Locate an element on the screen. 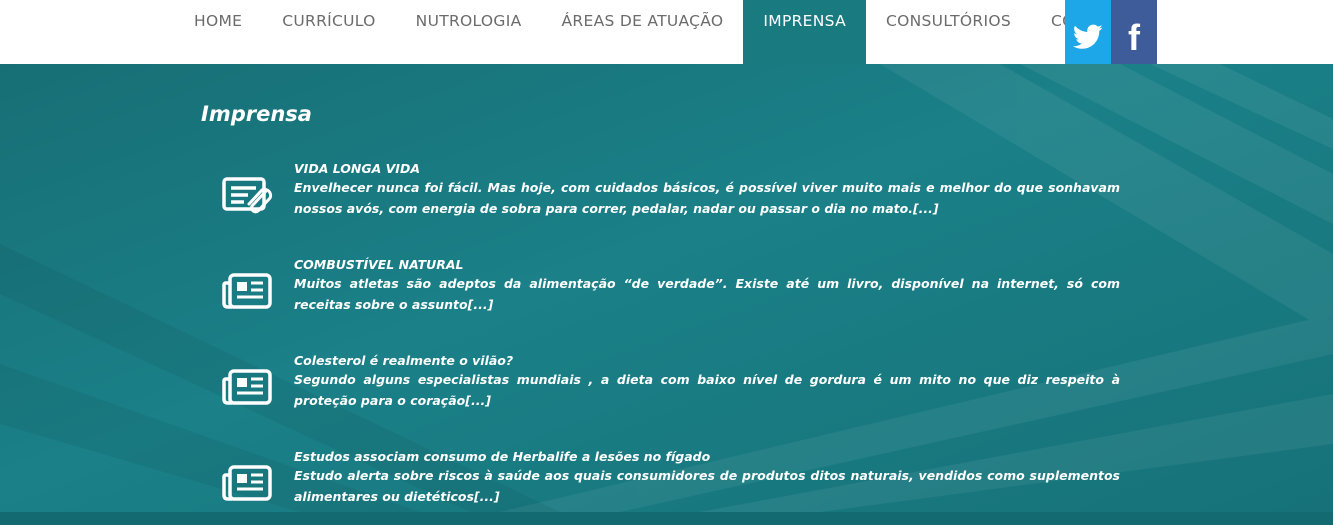 The width and height of the screenshot is (1333, 525). article-title: VIDA LONGA VIDA is located at coordinates (707, 168).